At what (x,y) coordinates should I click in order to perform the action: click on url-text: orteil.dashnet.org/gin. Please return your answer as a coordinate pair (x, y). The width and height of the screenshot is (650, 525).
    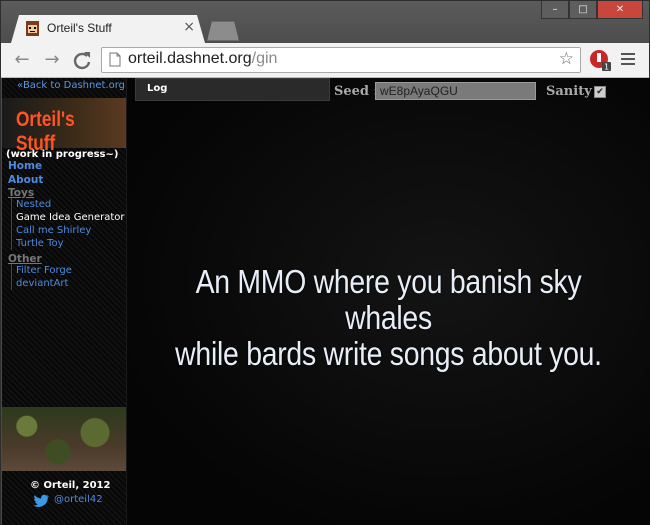
    Looking at the image, I should click on (202, 59).